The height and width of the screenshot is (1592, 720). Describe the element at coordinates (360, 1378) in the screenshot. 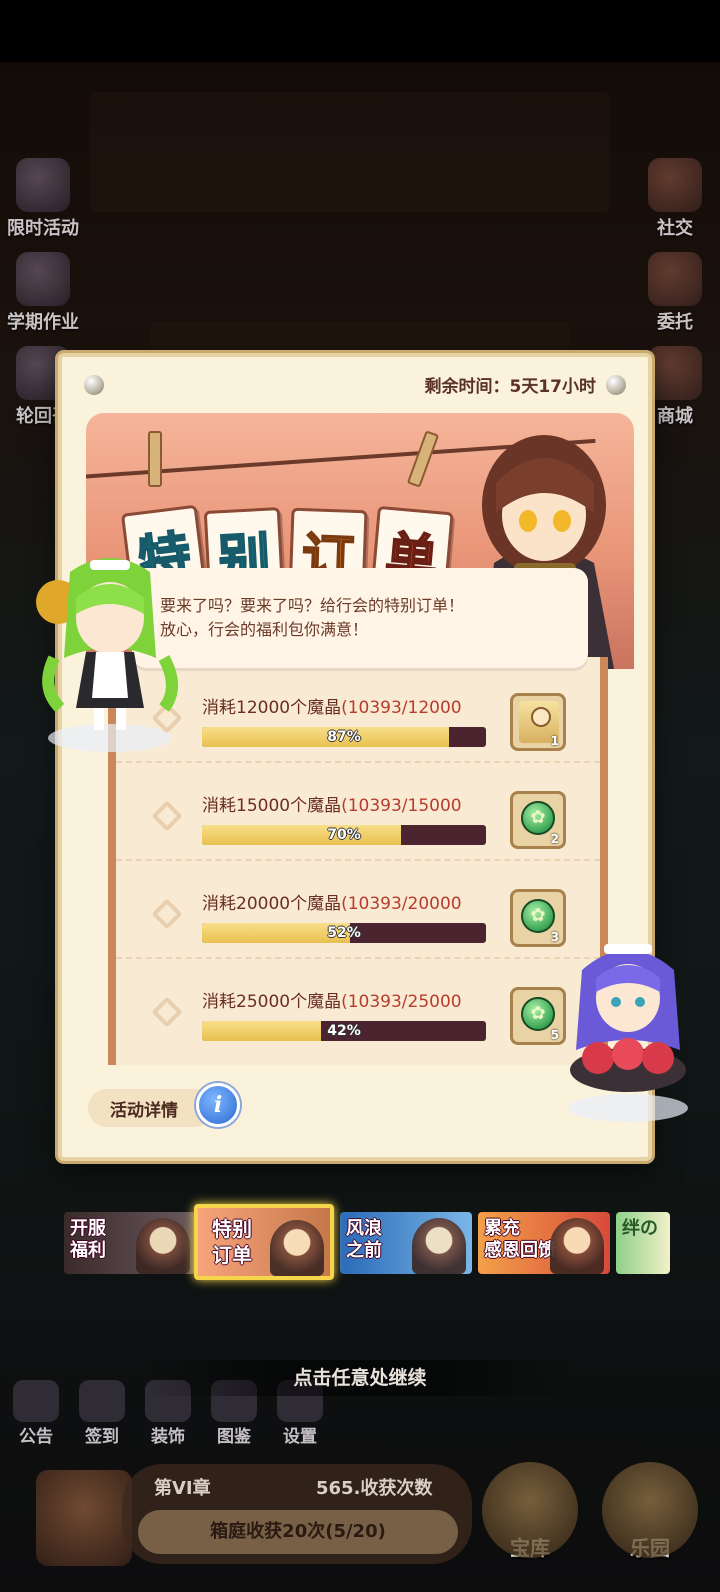

I see `tap-to-continue-hint: 点击任意处继续` at that location.